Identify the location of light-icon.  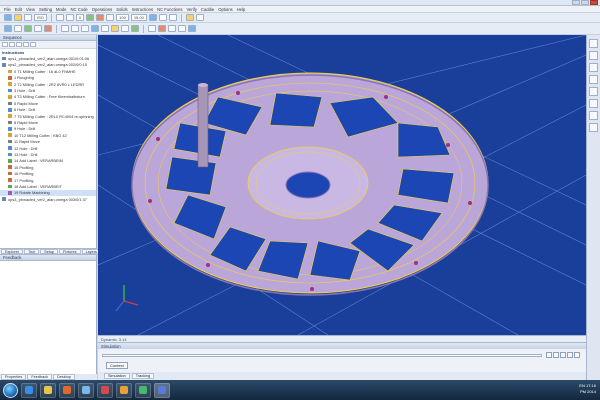
(189, 17).